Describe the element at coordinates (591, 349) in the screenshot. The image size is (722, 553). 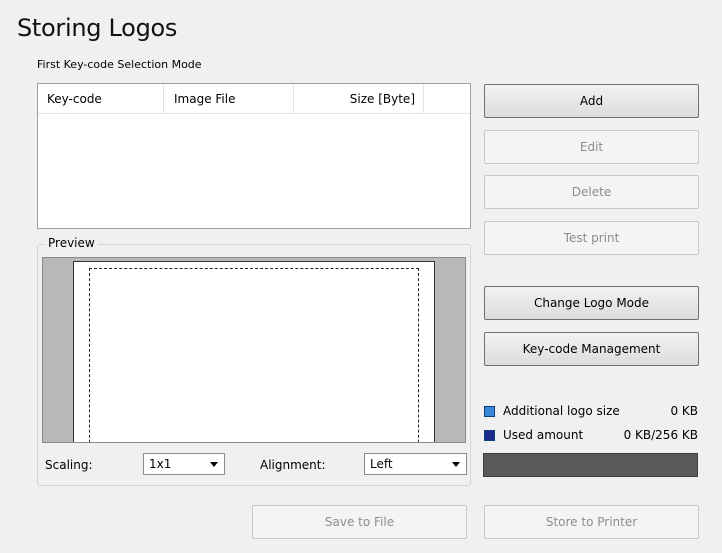
I see `keycode-management-button: Key-code Management` at that location.